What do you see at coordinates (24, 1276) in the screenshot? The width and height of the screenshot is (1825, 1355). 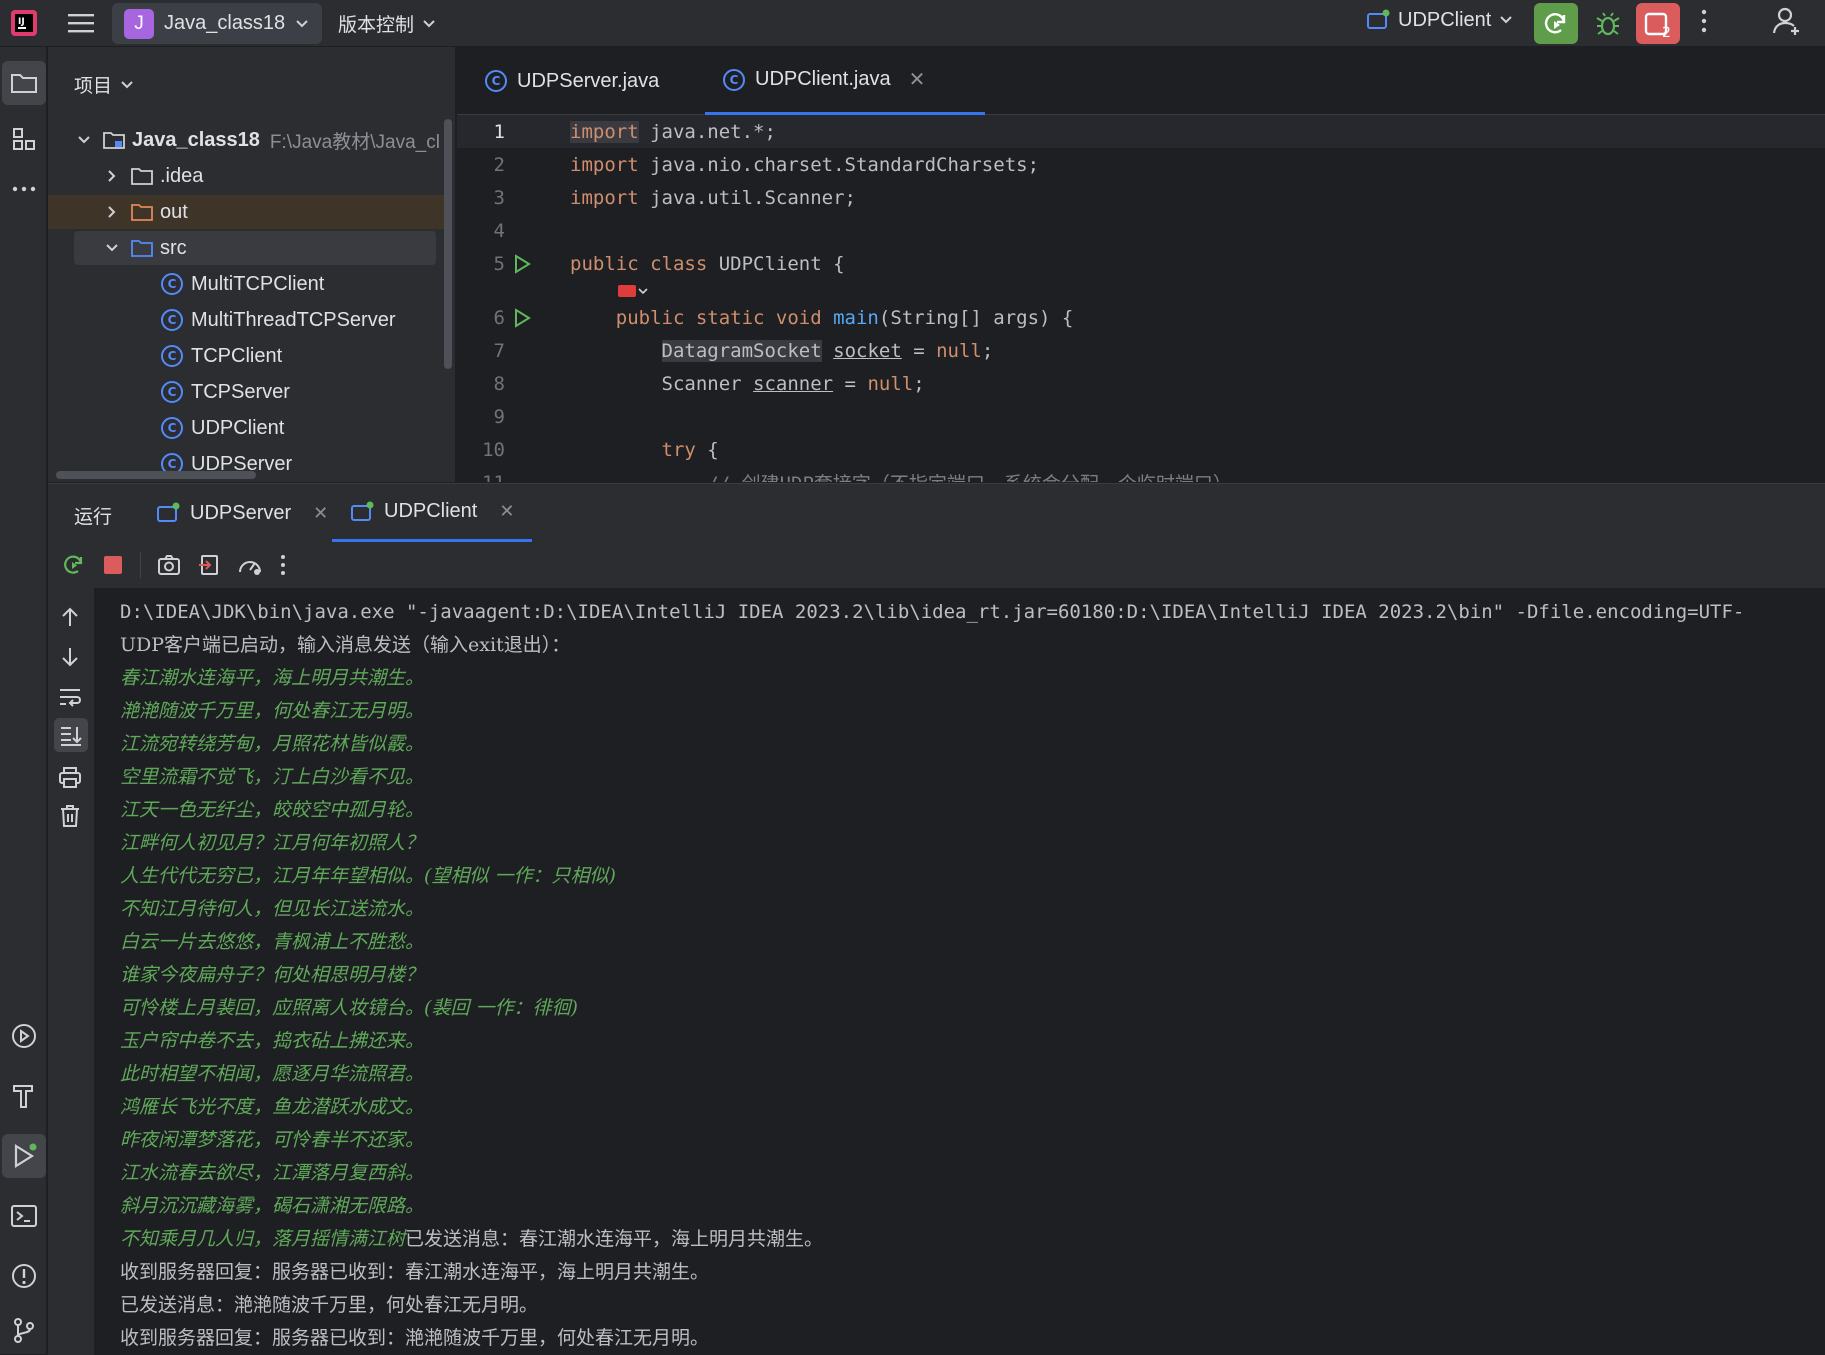 I see `problems-icon` at bounding box center [24, 1276].